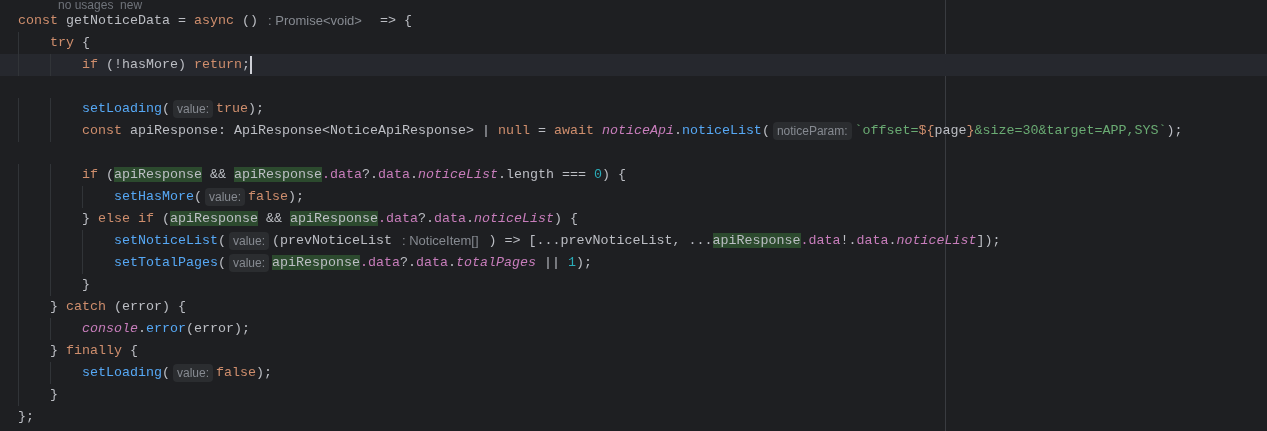 Image resolution: width=1267 pixels, height=431 pixels. What do you see at coordinates (26, 417) in the screenshot?
I see `code-text: };` at bounding box center [26, 417].